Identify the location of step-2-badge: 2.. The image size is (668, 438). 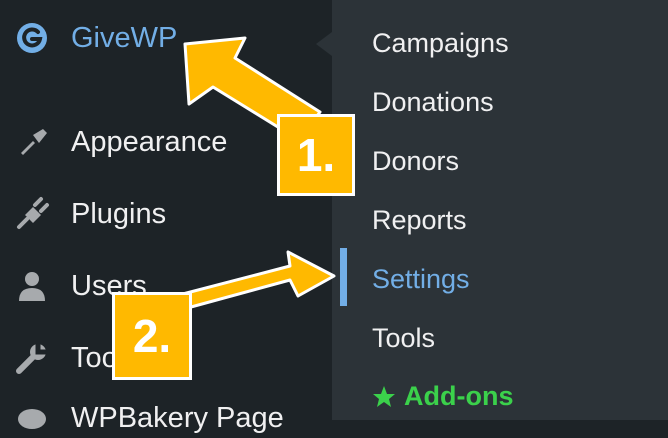
(152, 336).